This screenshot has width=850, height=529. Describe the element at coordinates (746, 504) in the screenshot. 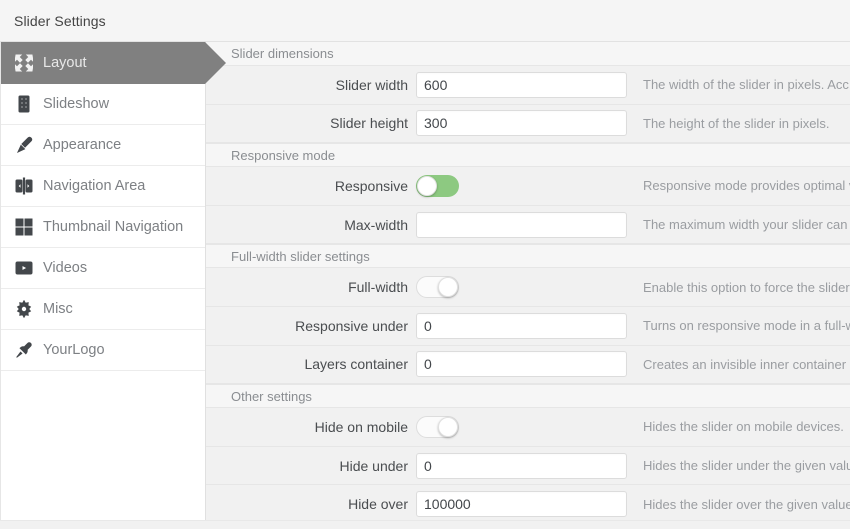

I see `setting-description: Hides the slider over the given value` at that location.